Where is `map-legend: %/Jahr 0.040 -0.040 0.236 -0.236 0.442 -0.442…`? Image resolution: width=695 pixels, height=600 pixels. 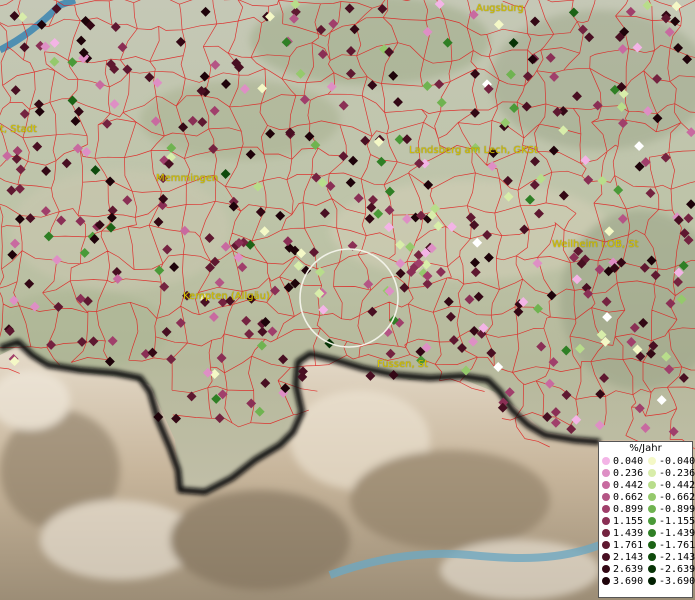 map-legend: %/Jahr 0.040 -0.040 0.236 -0.236 0.442 -0.442… is located at coordinates (646, 519).